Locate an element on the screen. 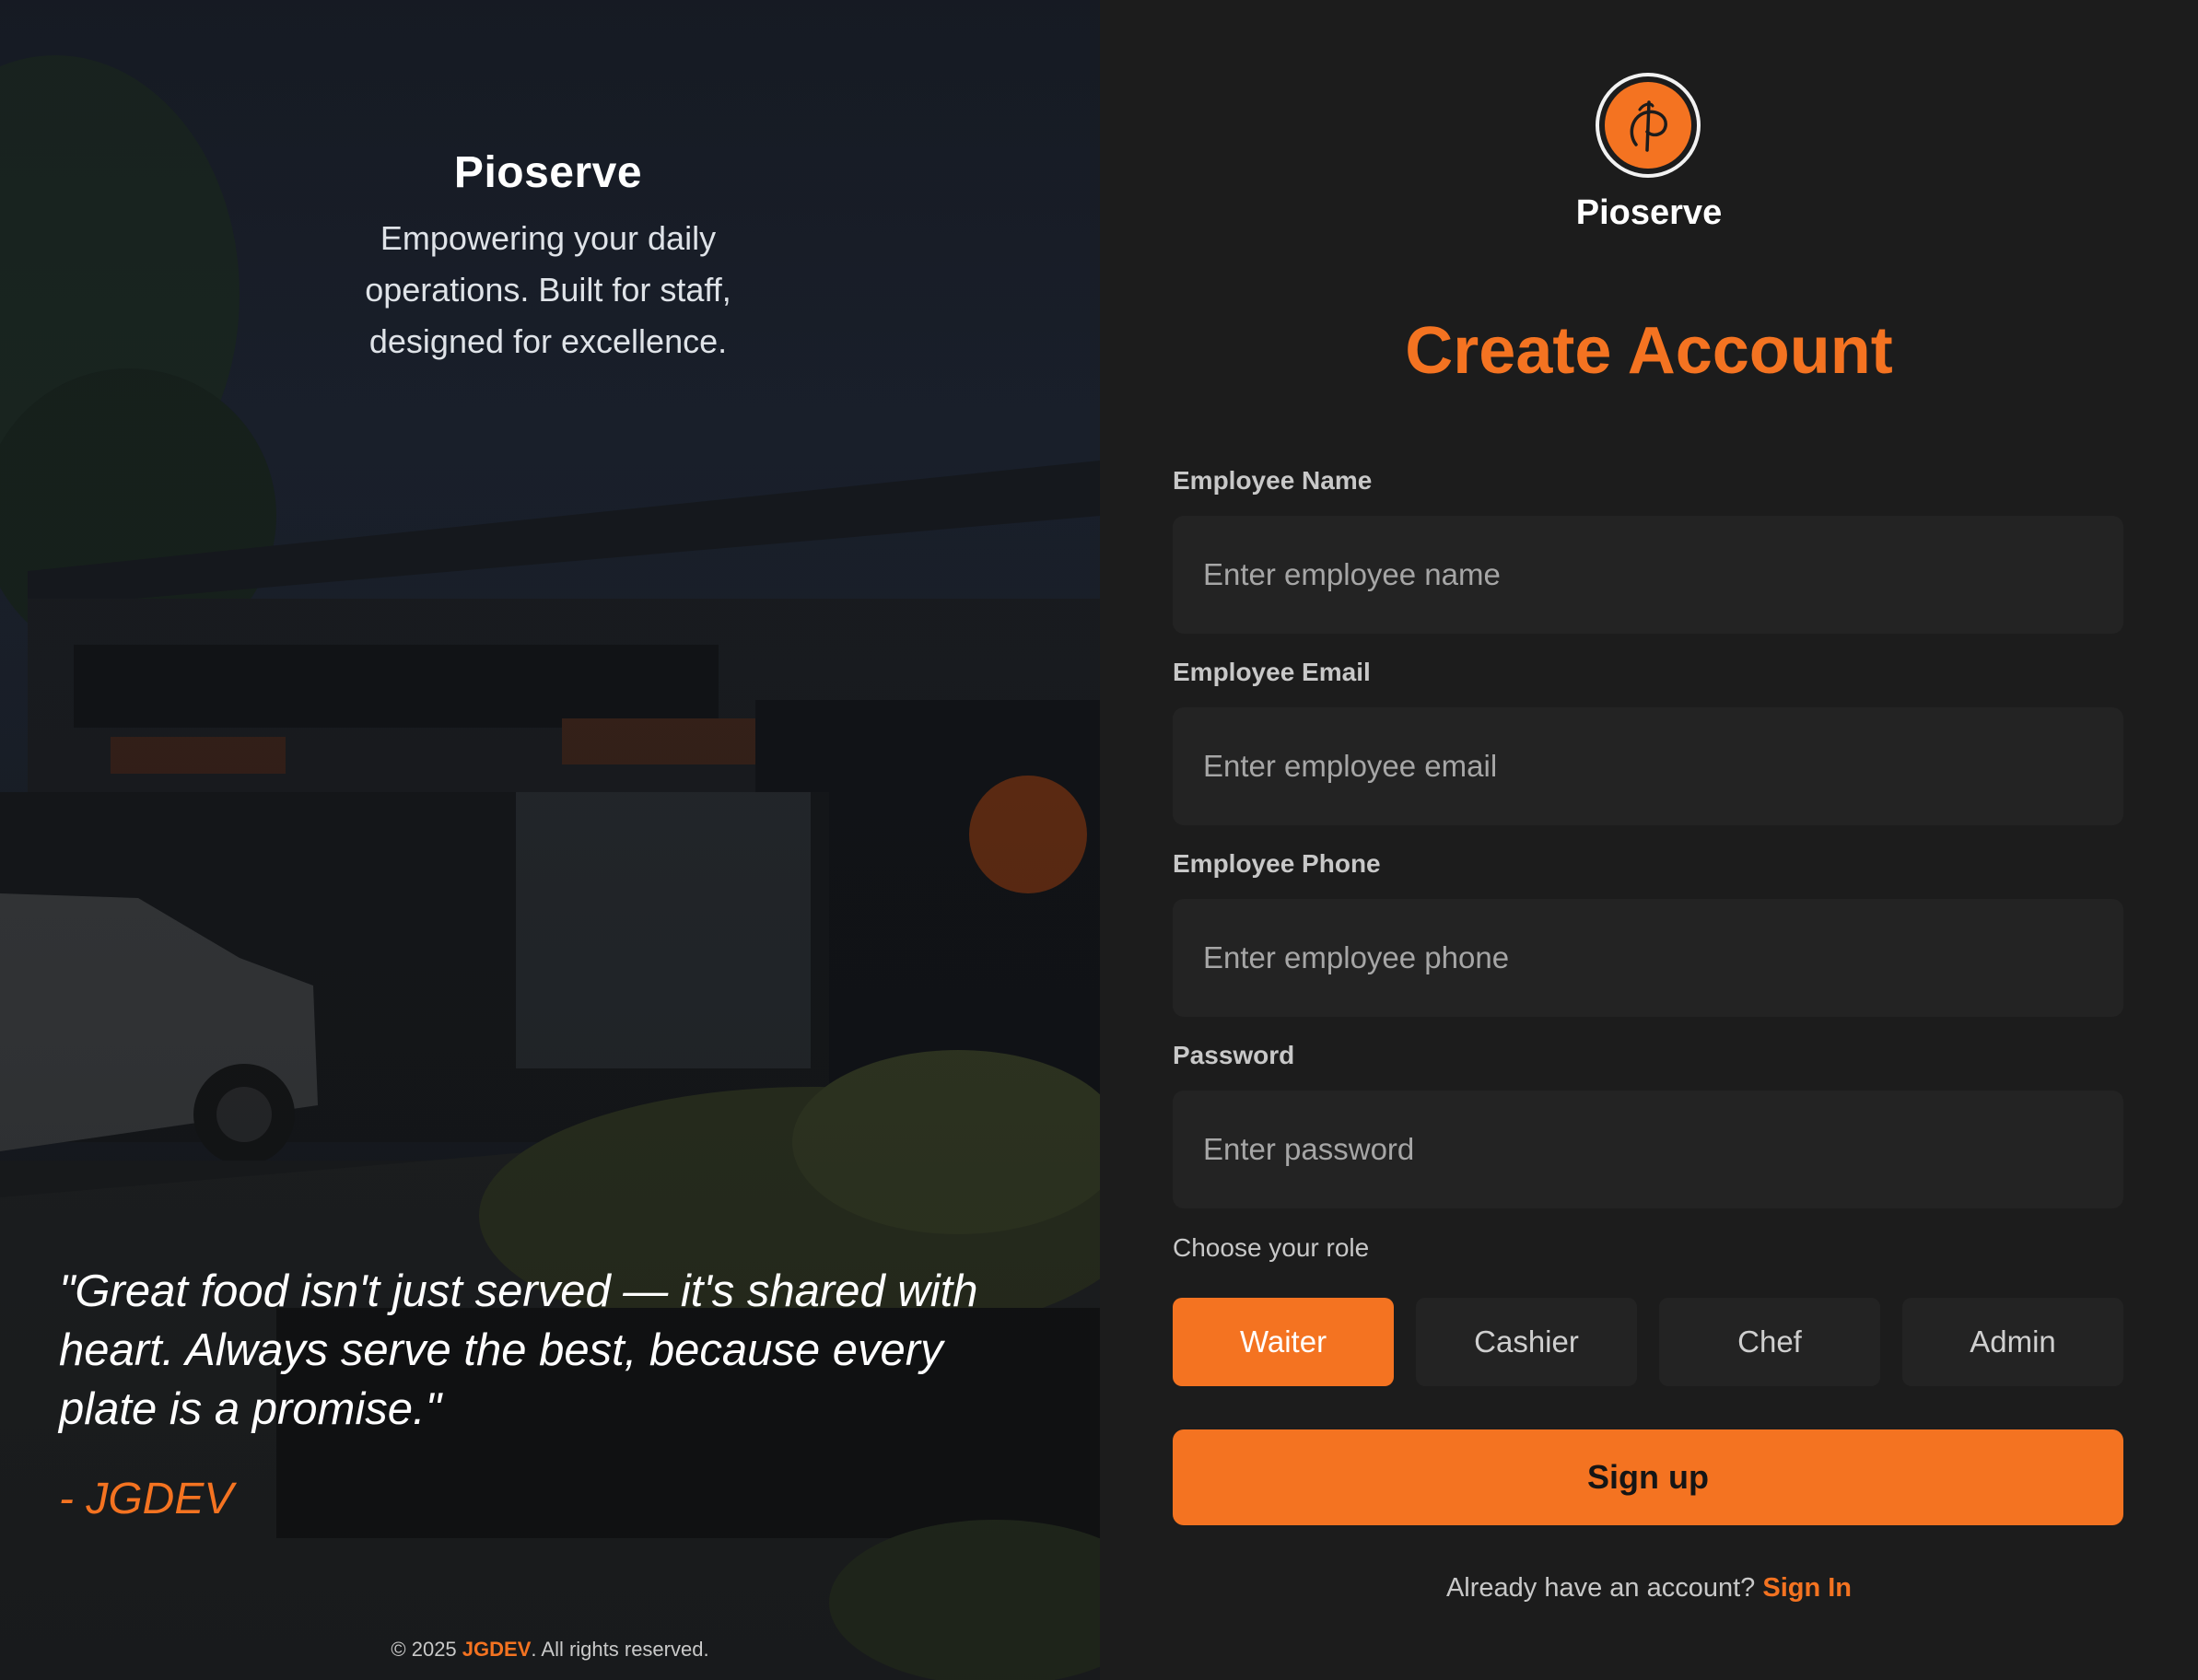 The height and width of the screenshot is (1680, 2198). role-option-admin: Admin is located at coordinates (2012, 1342).